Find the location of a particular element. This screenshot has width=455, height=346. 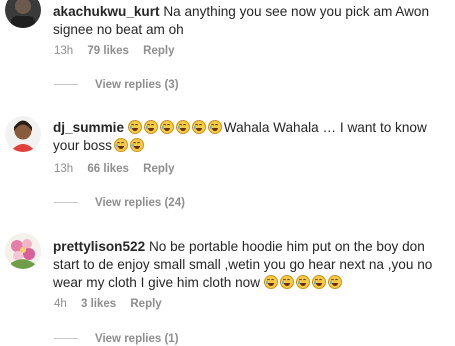

comment-username: dj_summie is located at coordinates (88, 127).